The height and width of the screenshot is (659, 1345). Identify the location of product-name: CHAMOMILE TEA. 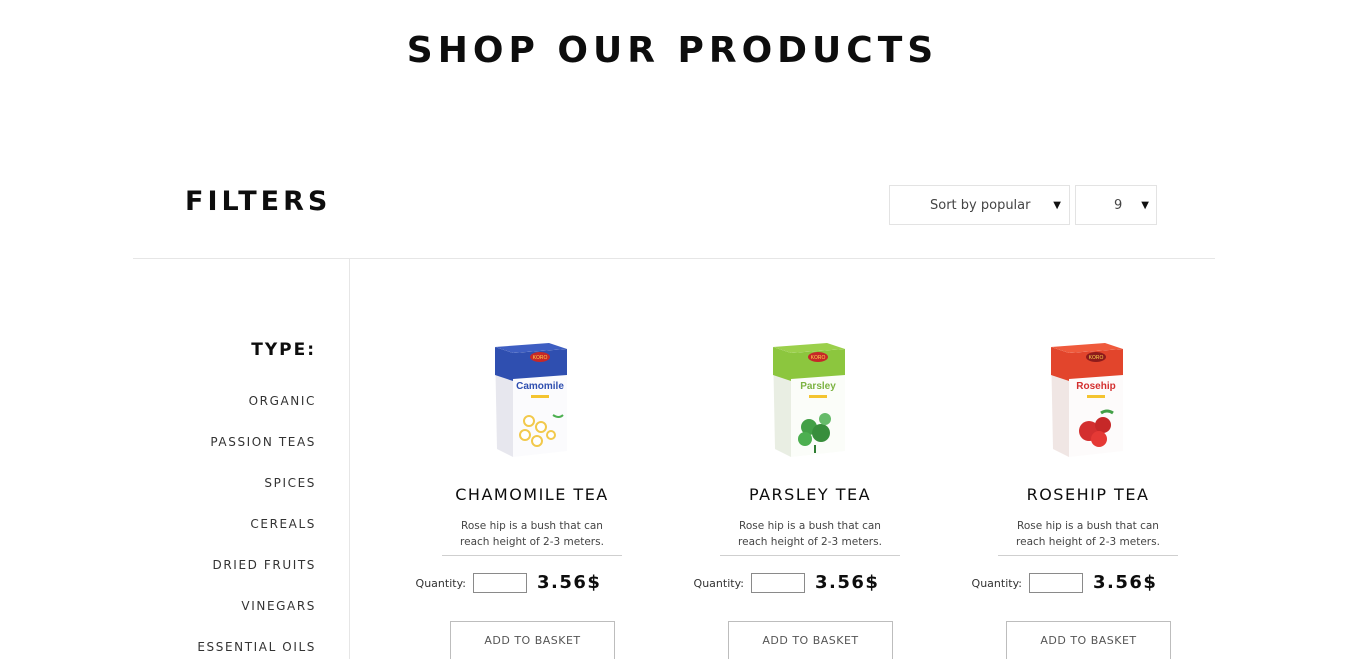
(532, 494).